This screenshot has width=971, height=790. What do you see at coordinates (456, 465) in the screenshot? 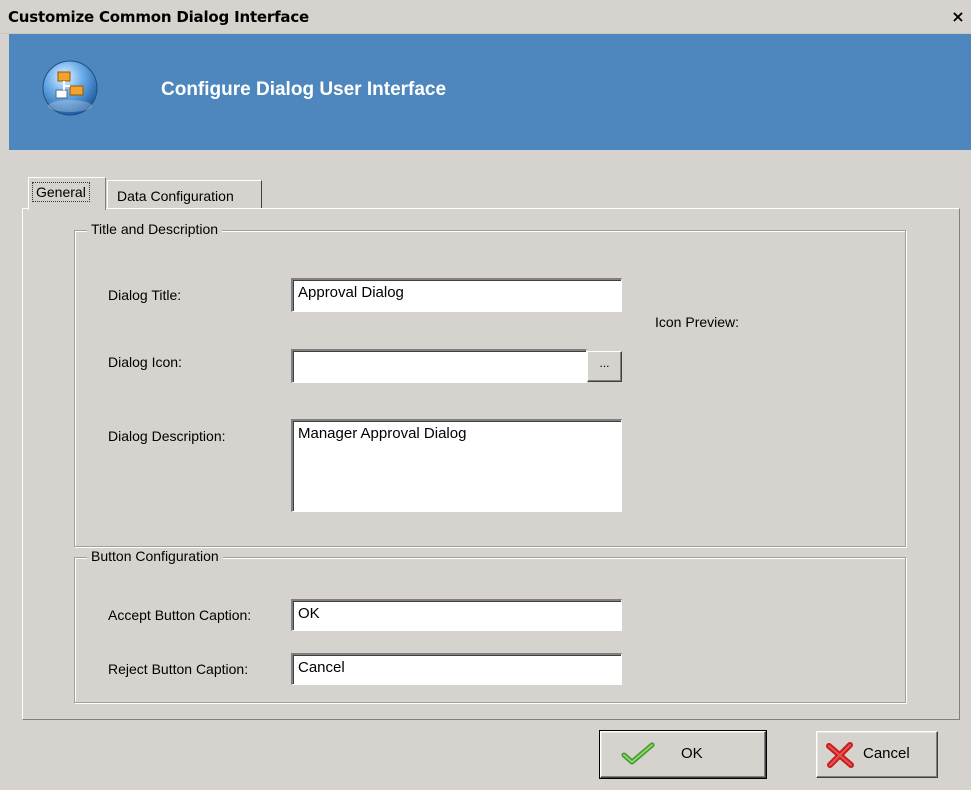
I see `dialog-description-input: Manager Approval Dialog` at bounding box center [456, 465].